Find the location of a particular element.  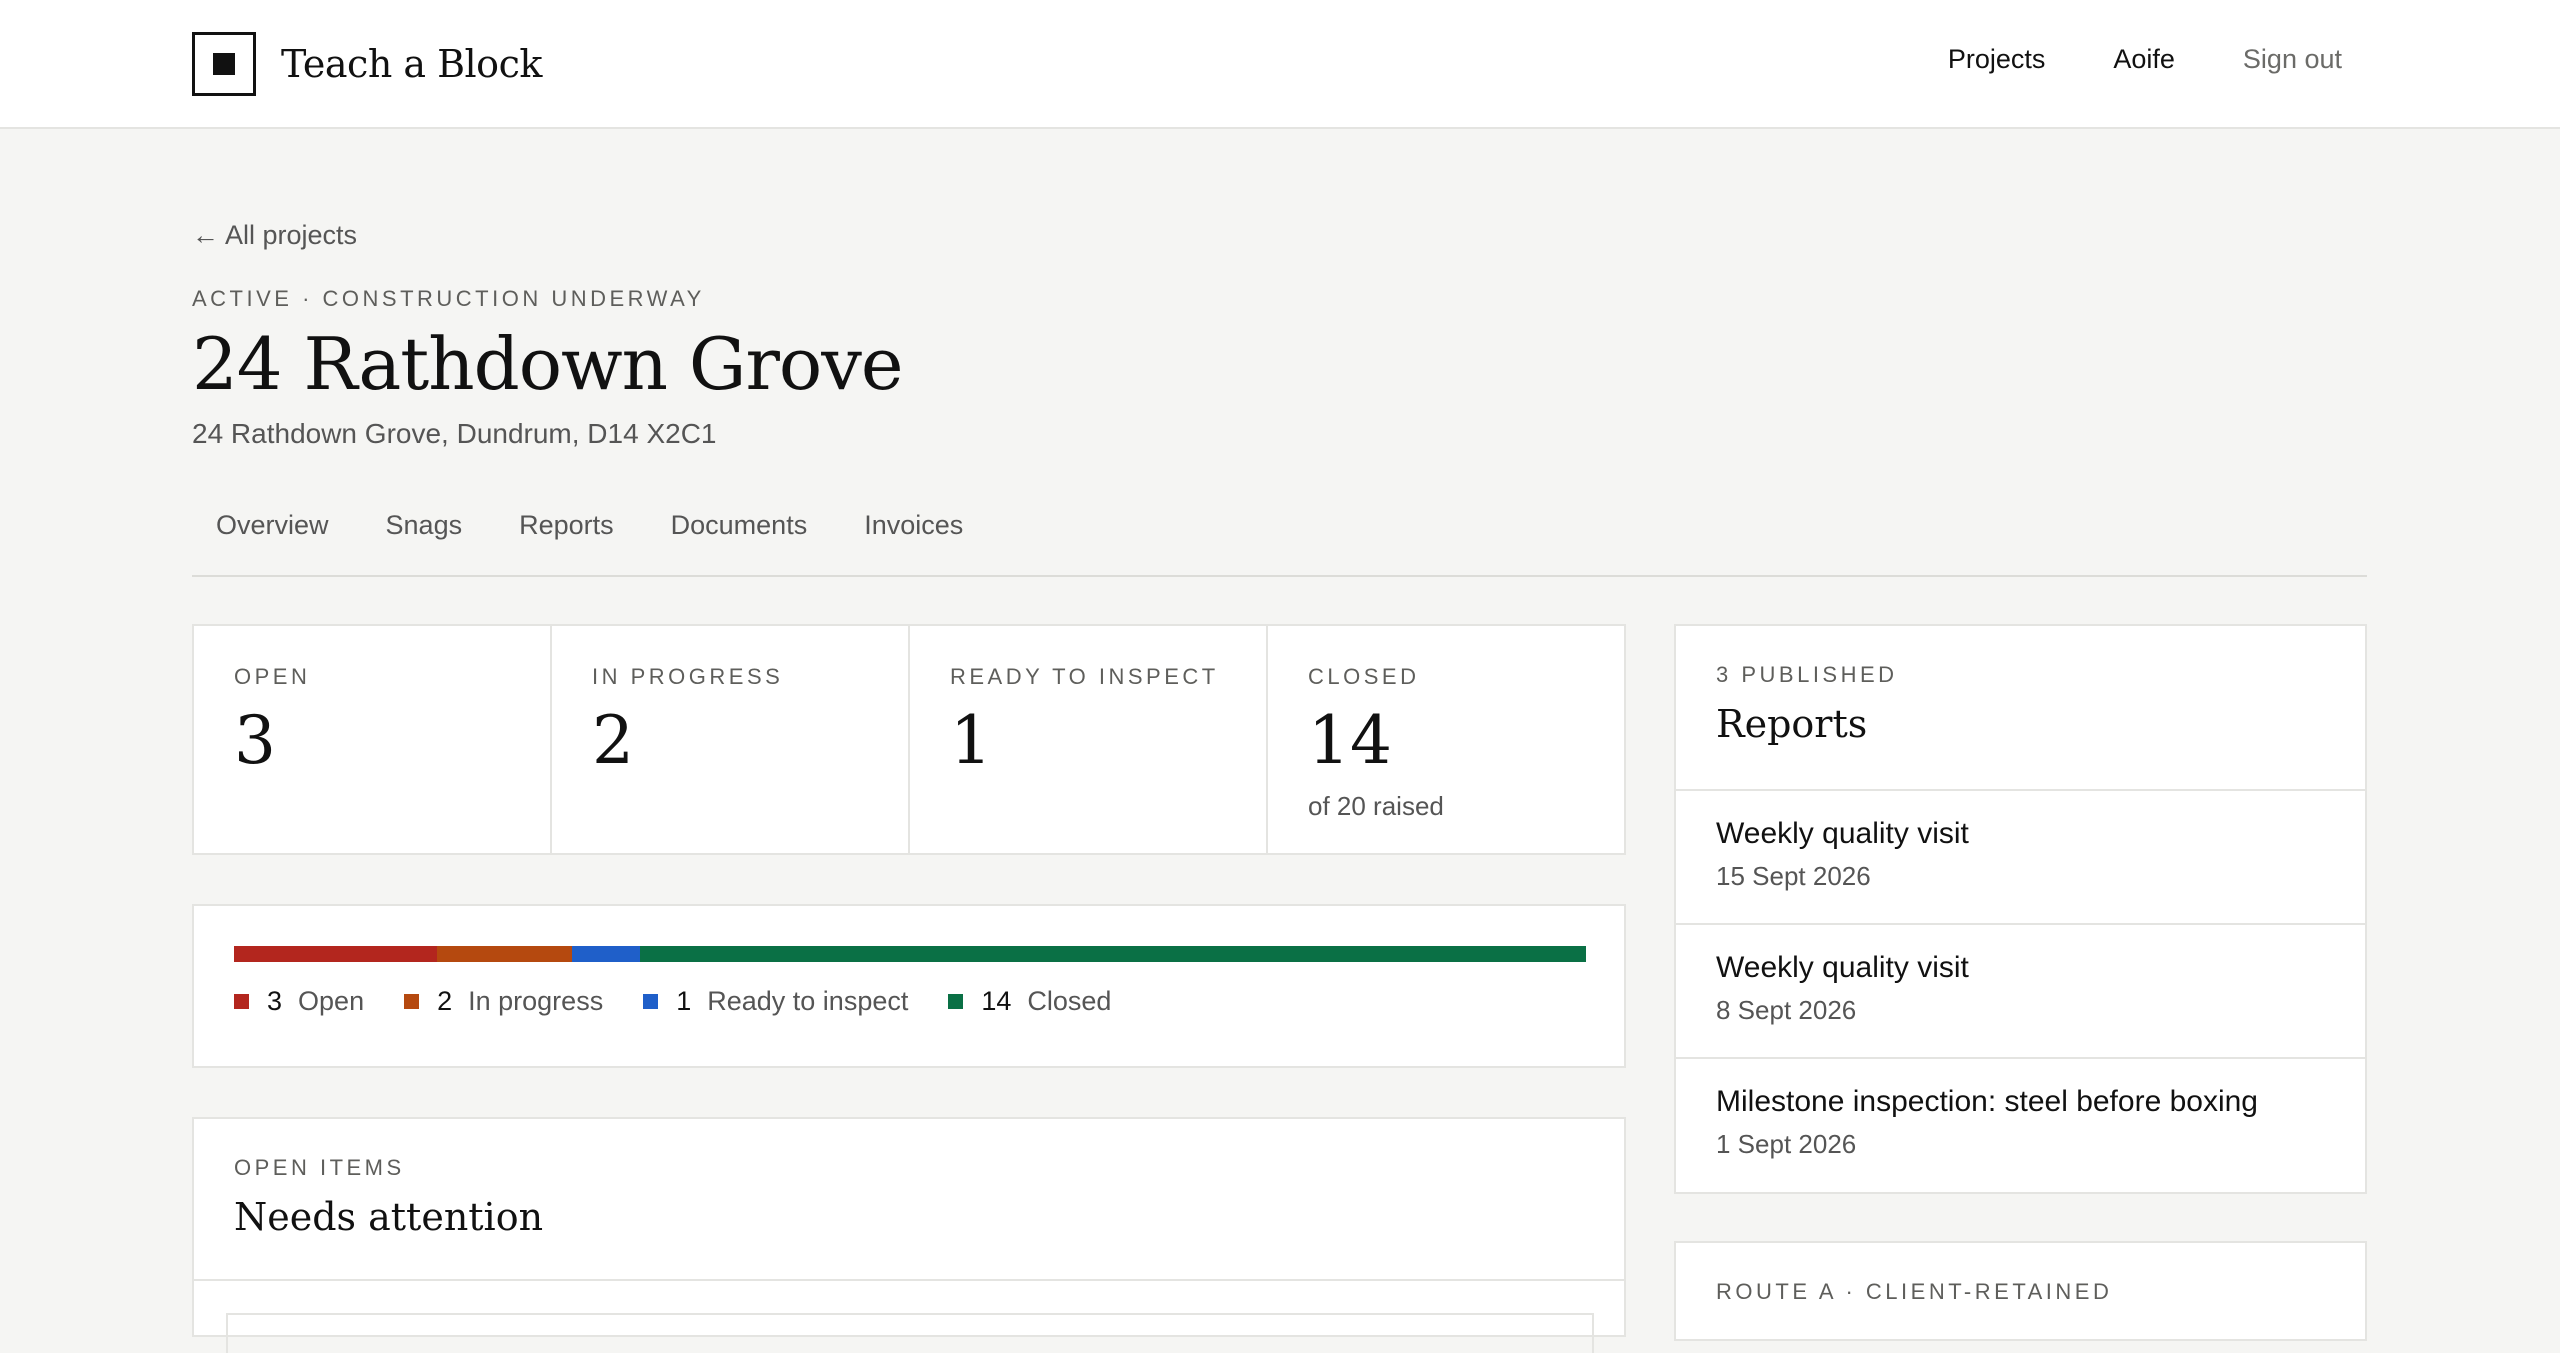

legend-count: 1 is located at coordinates (684, 1001).